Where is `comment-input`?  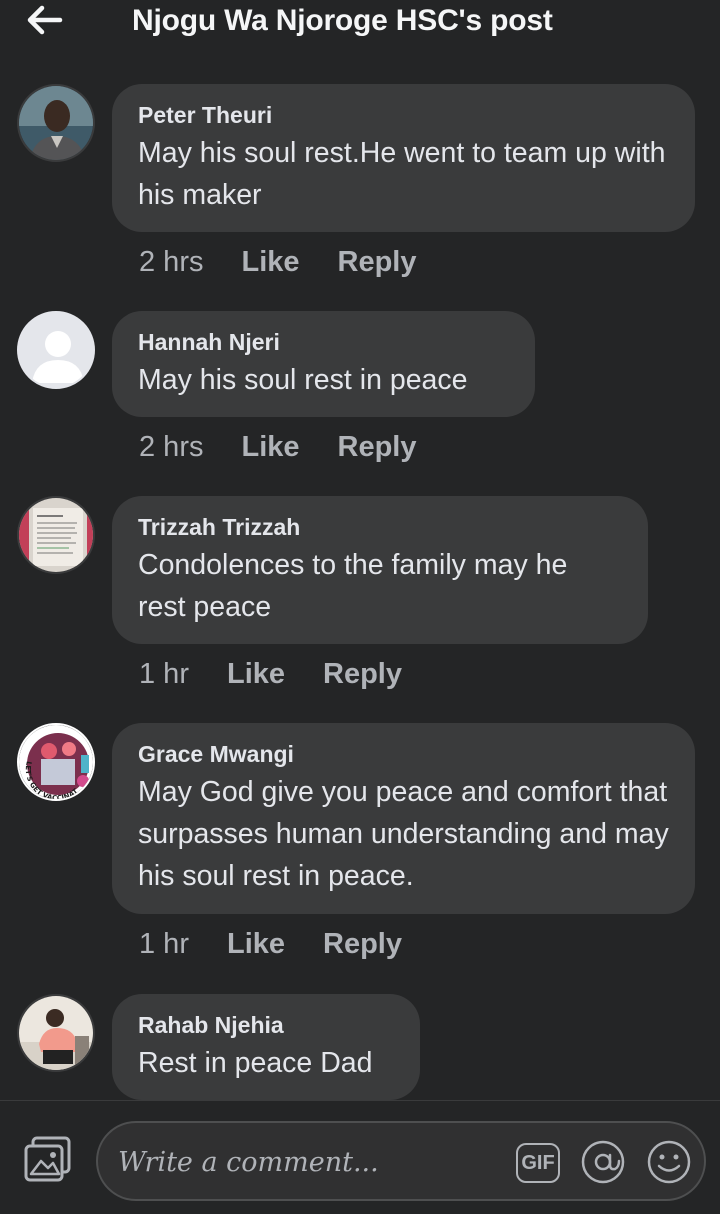
comment-input is located at coordinates (308, 1162).